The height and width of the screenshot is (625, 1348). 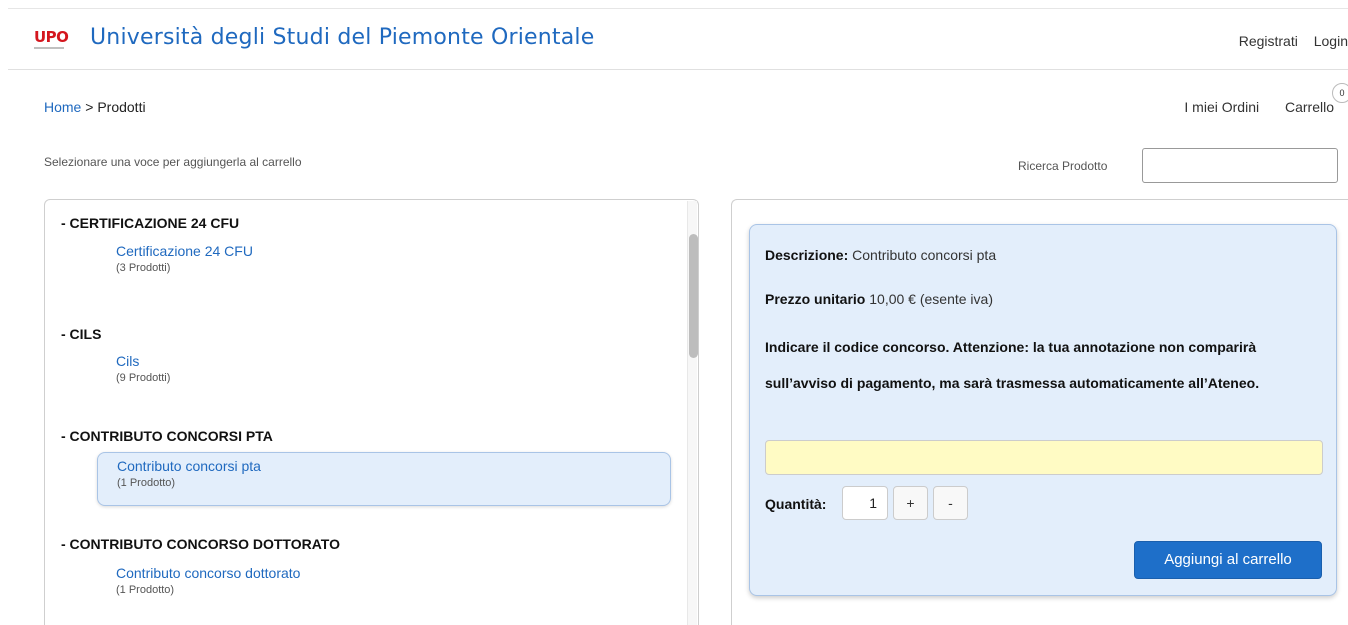 I want to click on scrollbar-thumb, so click(x=693, y=296).